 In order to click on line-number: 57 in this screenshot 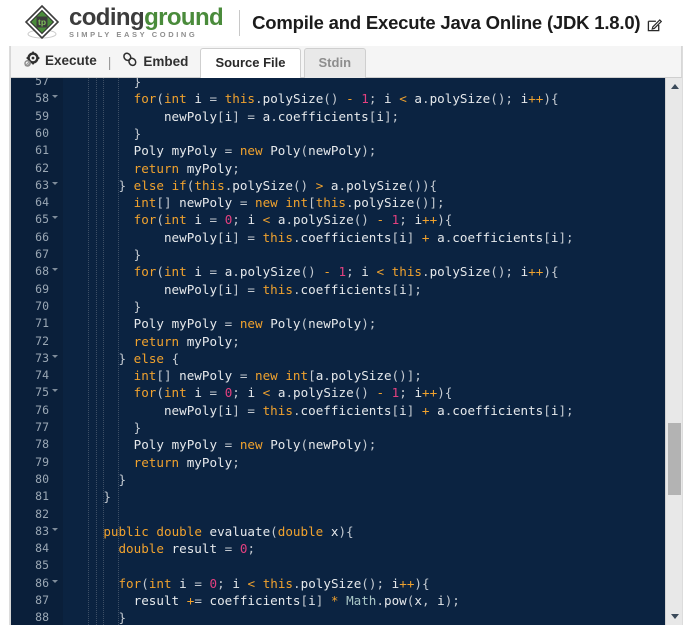, I will do `click(42, 83)`.